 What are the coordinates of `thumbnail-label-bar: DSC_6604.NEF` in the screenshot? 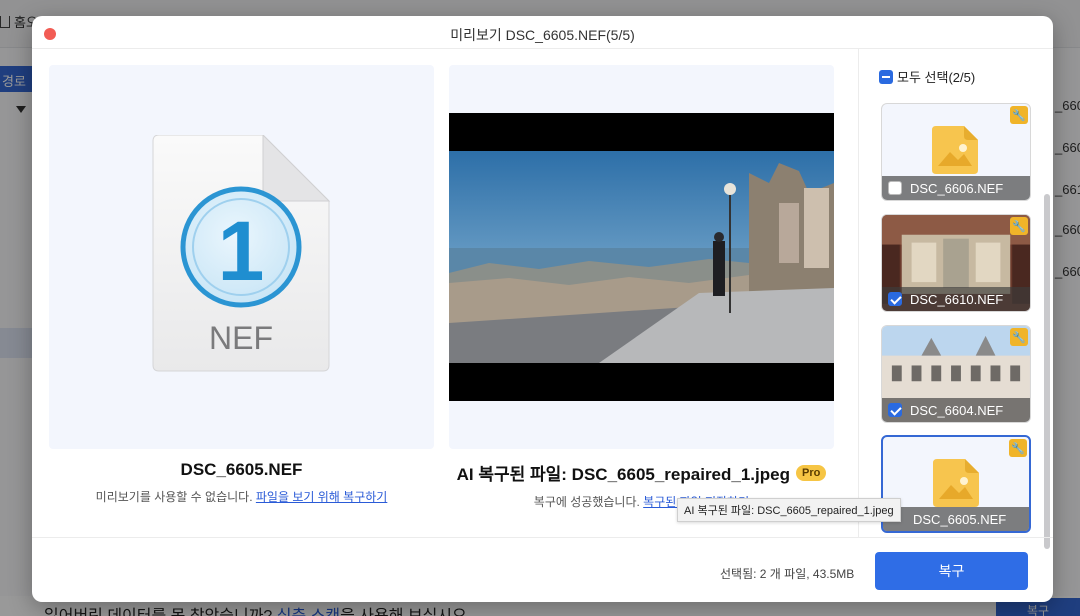 It's located at (956, 410).